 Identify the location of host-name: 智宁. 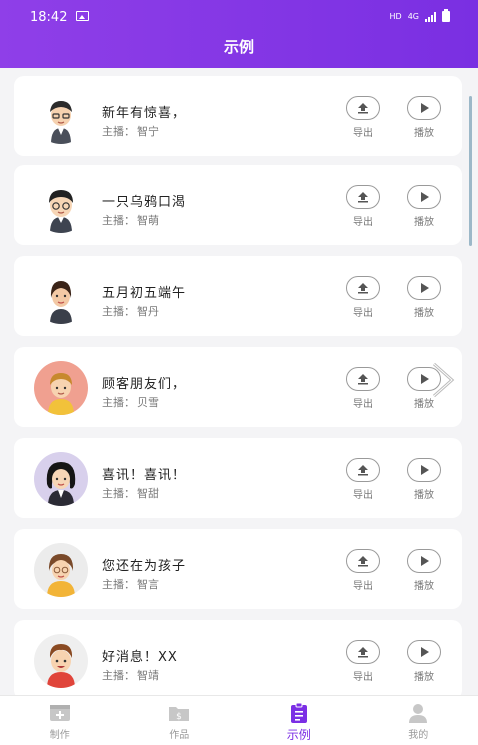
(148, 131).